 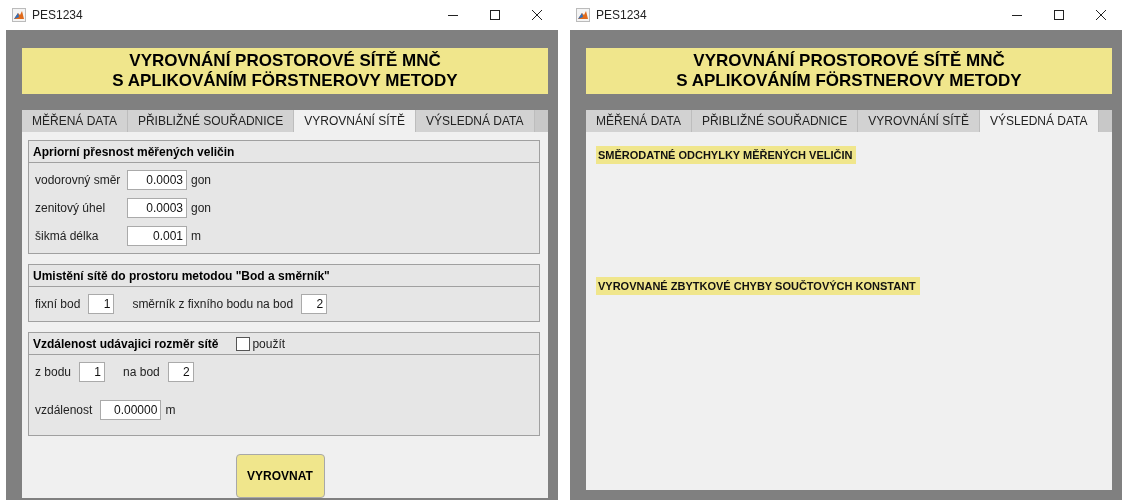 I want to click on field-label: směrník z fixního bodu na bod, so click(x=213, y=304).